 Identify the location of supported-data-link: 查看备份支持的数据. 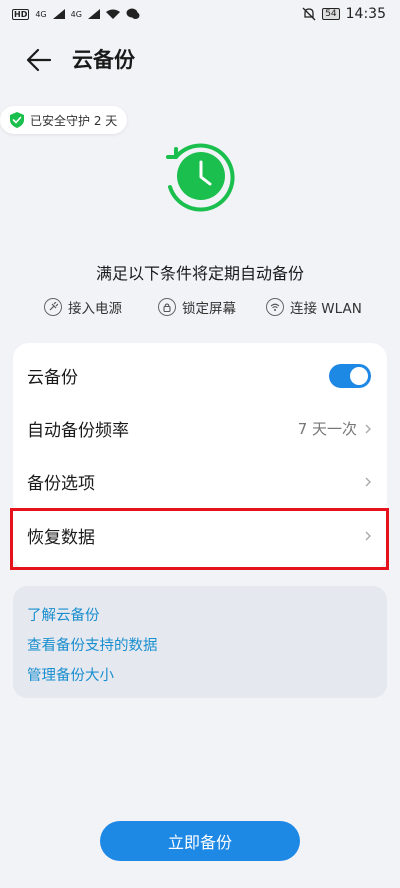
(92, 644).